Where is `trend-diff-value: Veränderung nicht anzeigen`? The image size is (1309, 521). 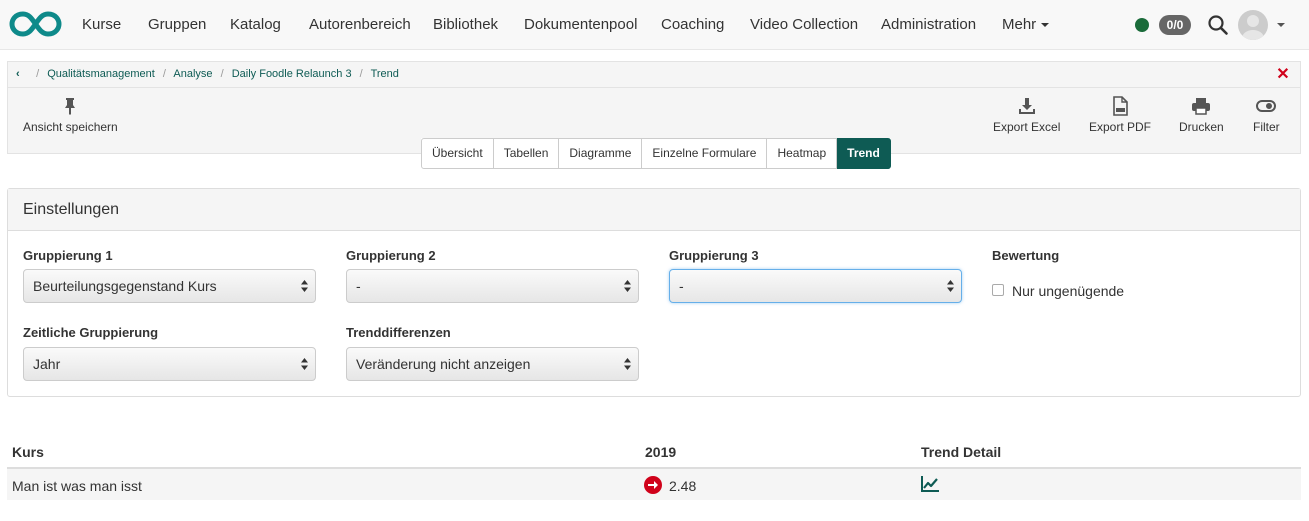
trend-diff-value: Veränderung nicht anzeigen is located at coordinates (443, 364).